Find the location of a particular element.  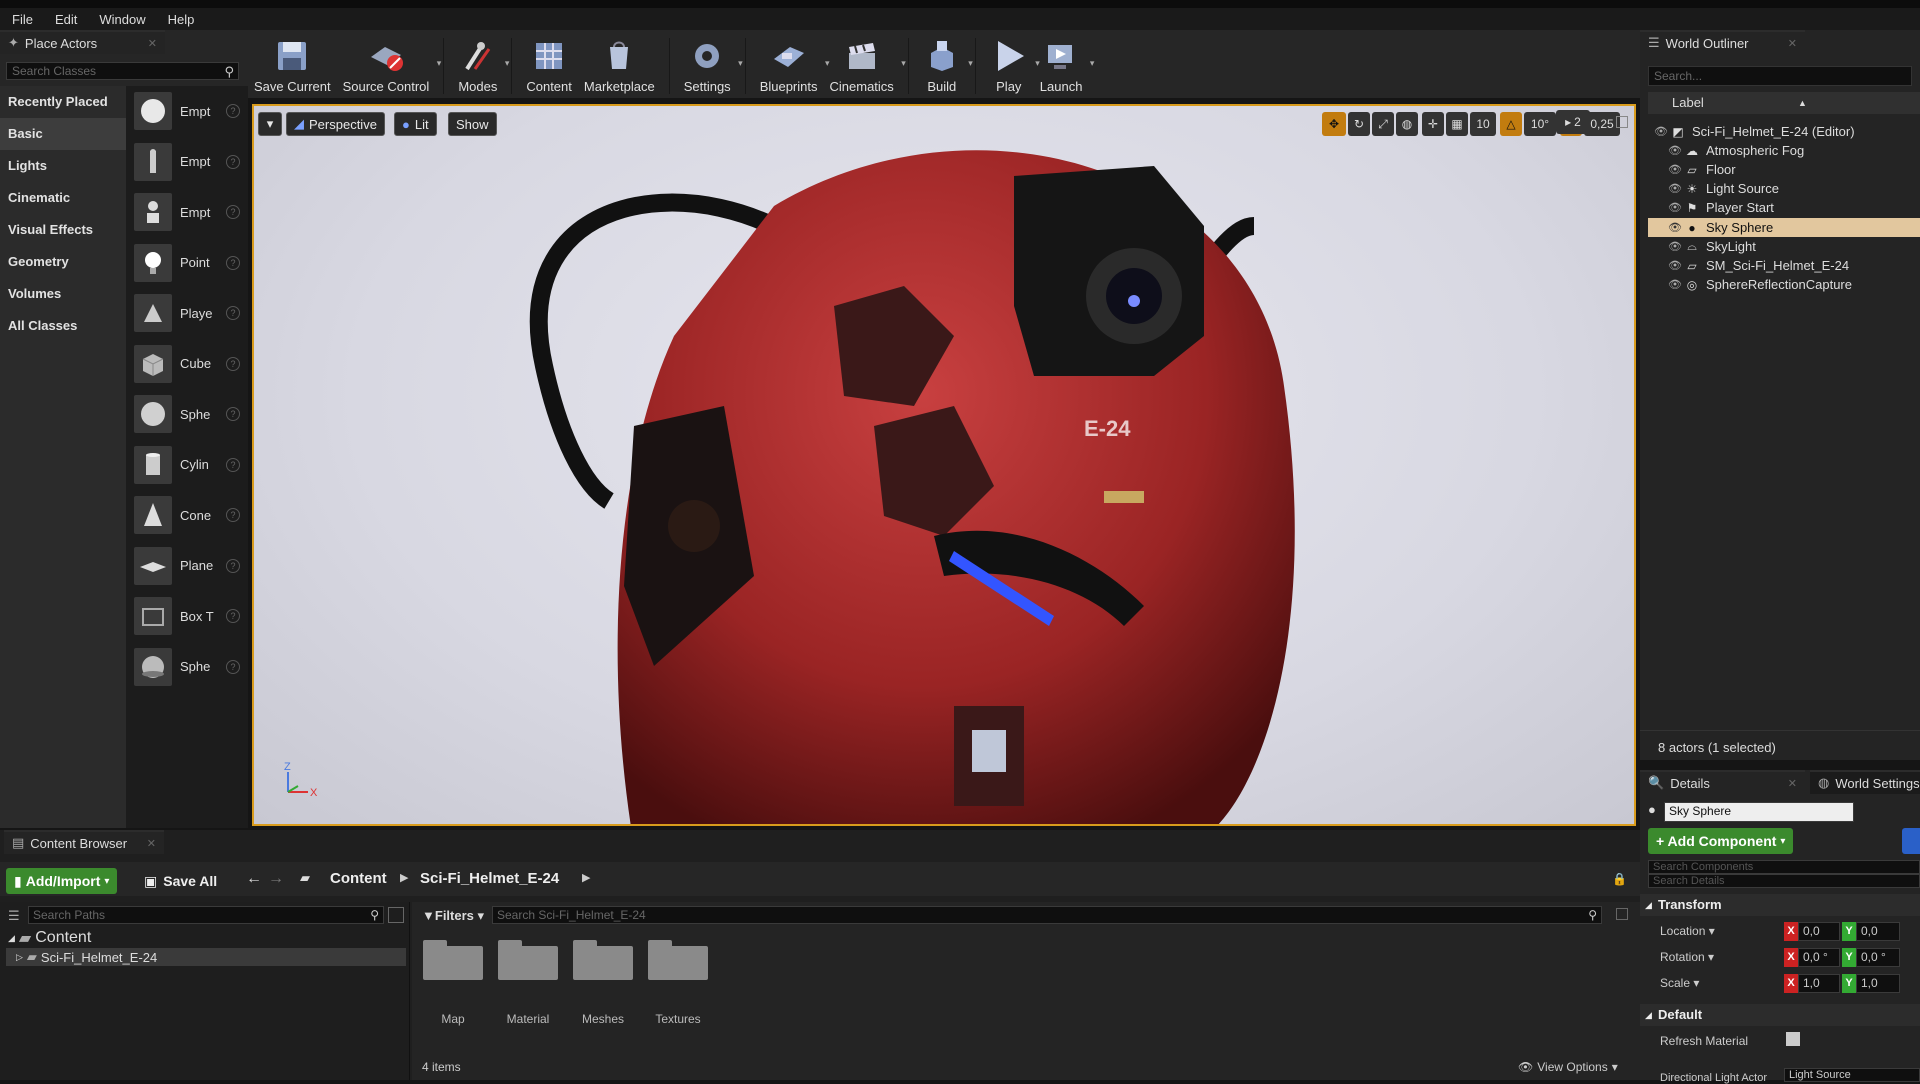

history-icon is located at coordinates (1622, 914).